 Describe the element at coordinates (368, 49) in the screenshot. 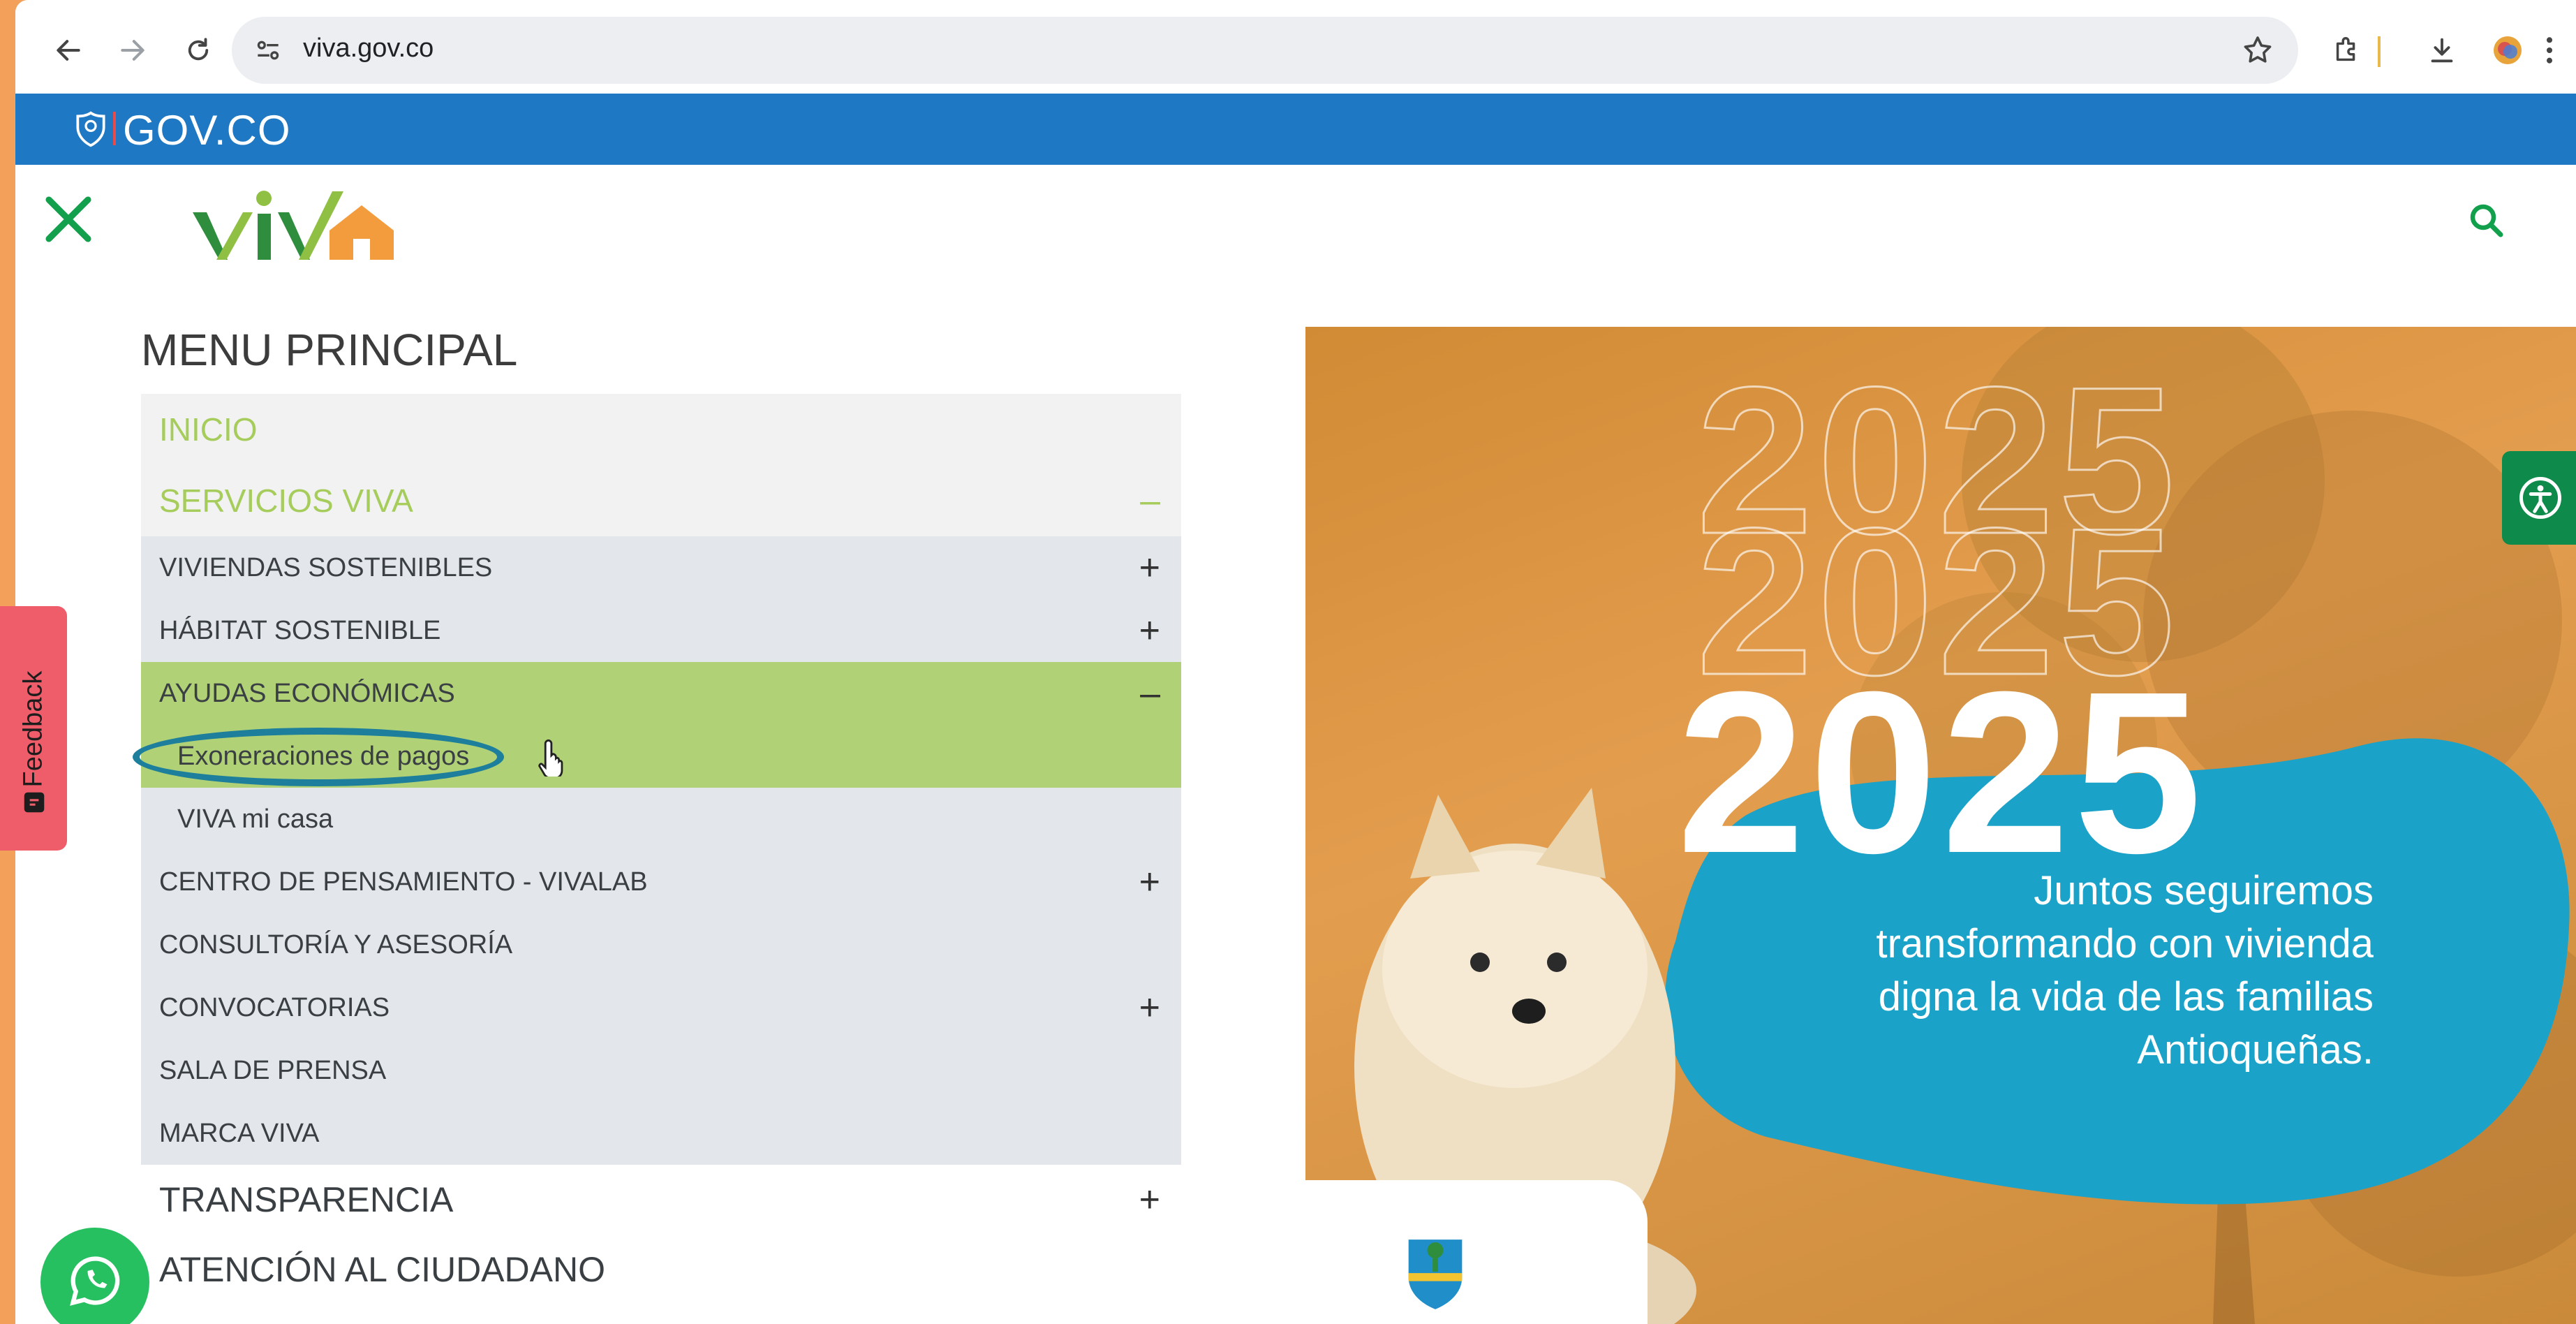

I see `url-text: viva.gov.co` at that location.